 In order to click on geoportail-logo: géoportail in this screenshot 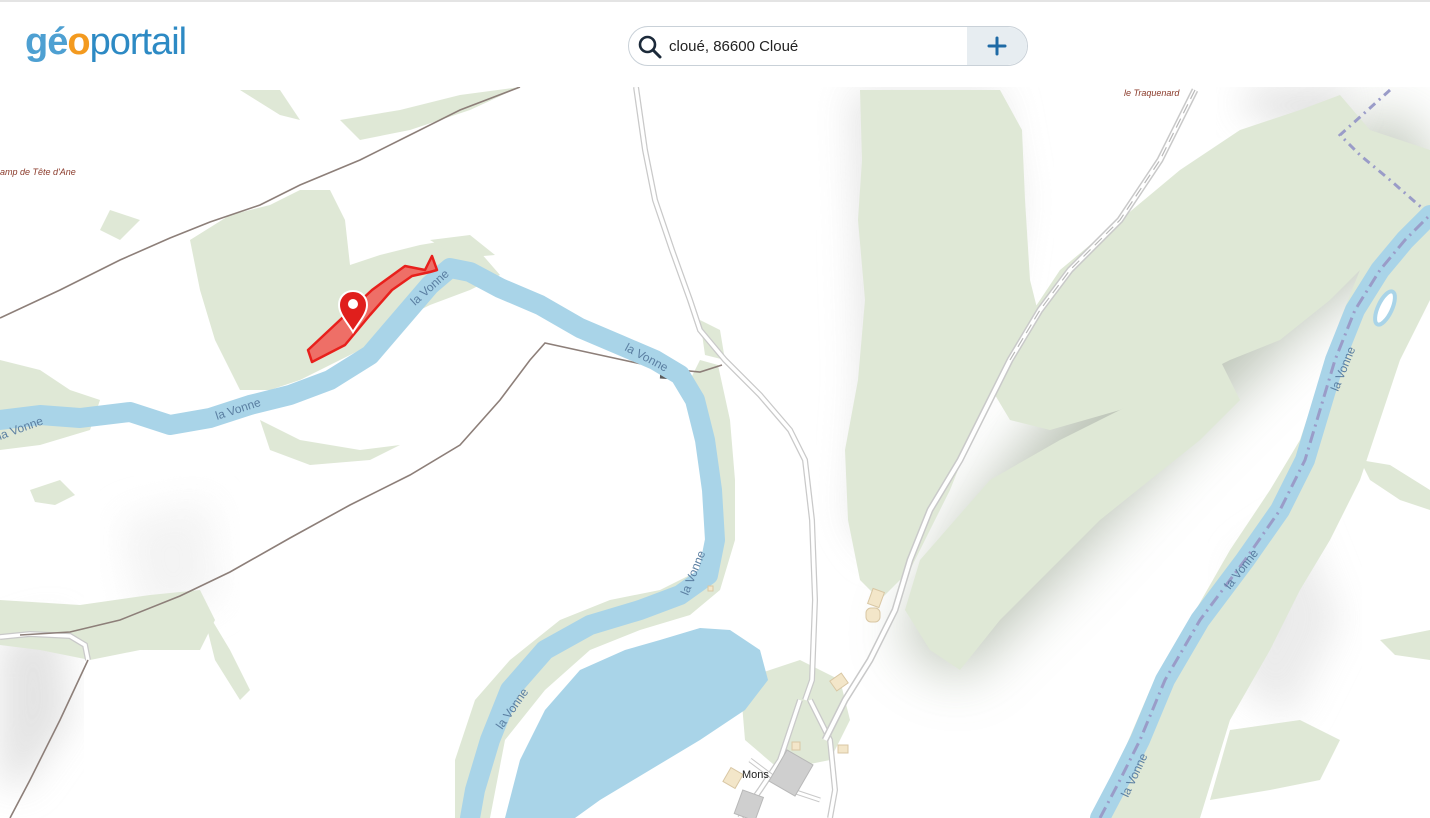, I will do `click(106, 42)`.